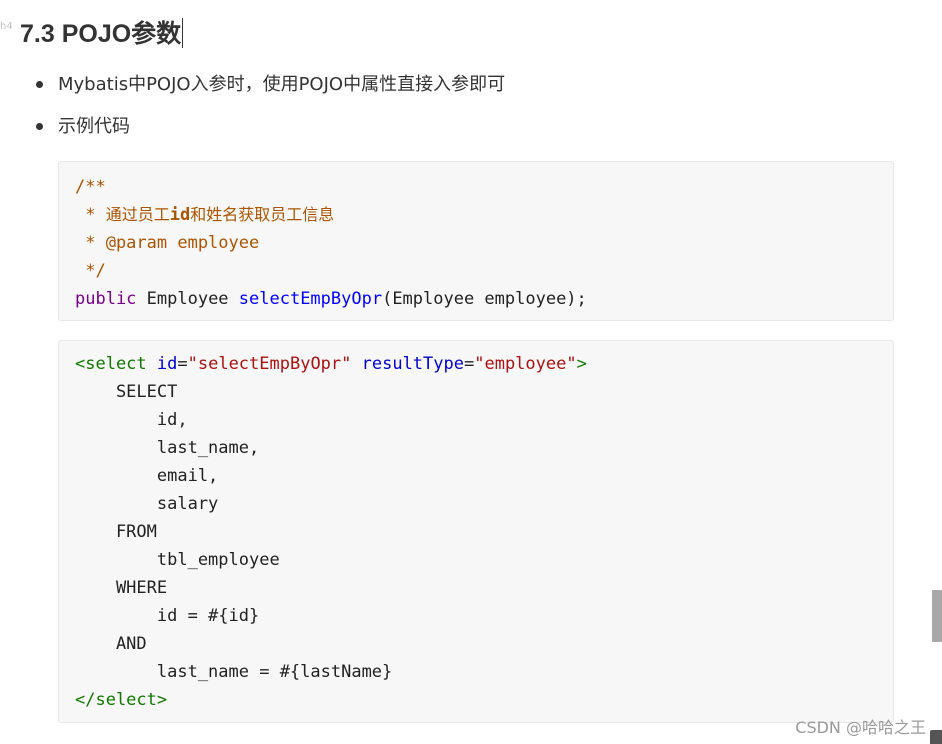  Describe the element at coordinates (162, 364) in the screenshot. I see `code-attribute: id` at that location.